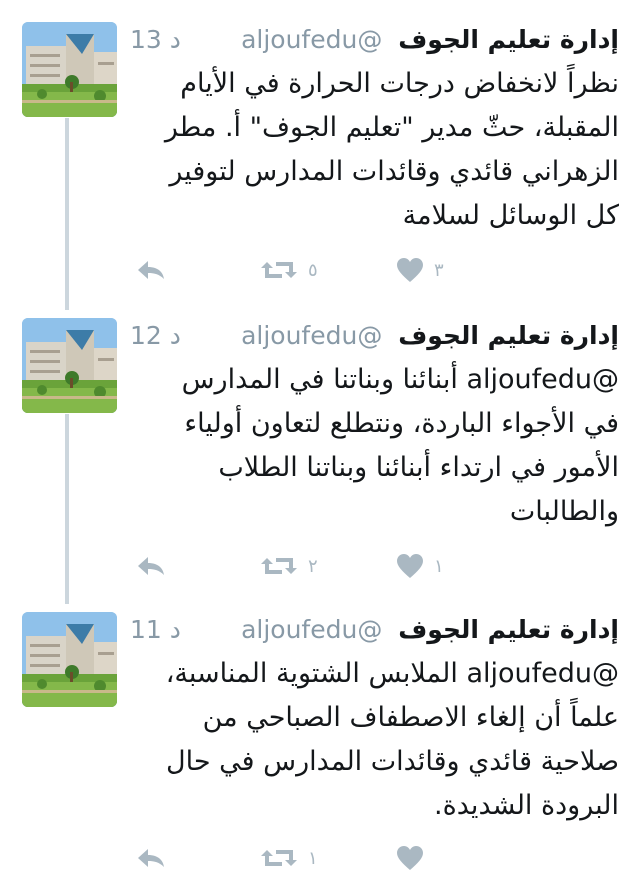  I want to click on retweet-count: ٥, so click(313, 270).